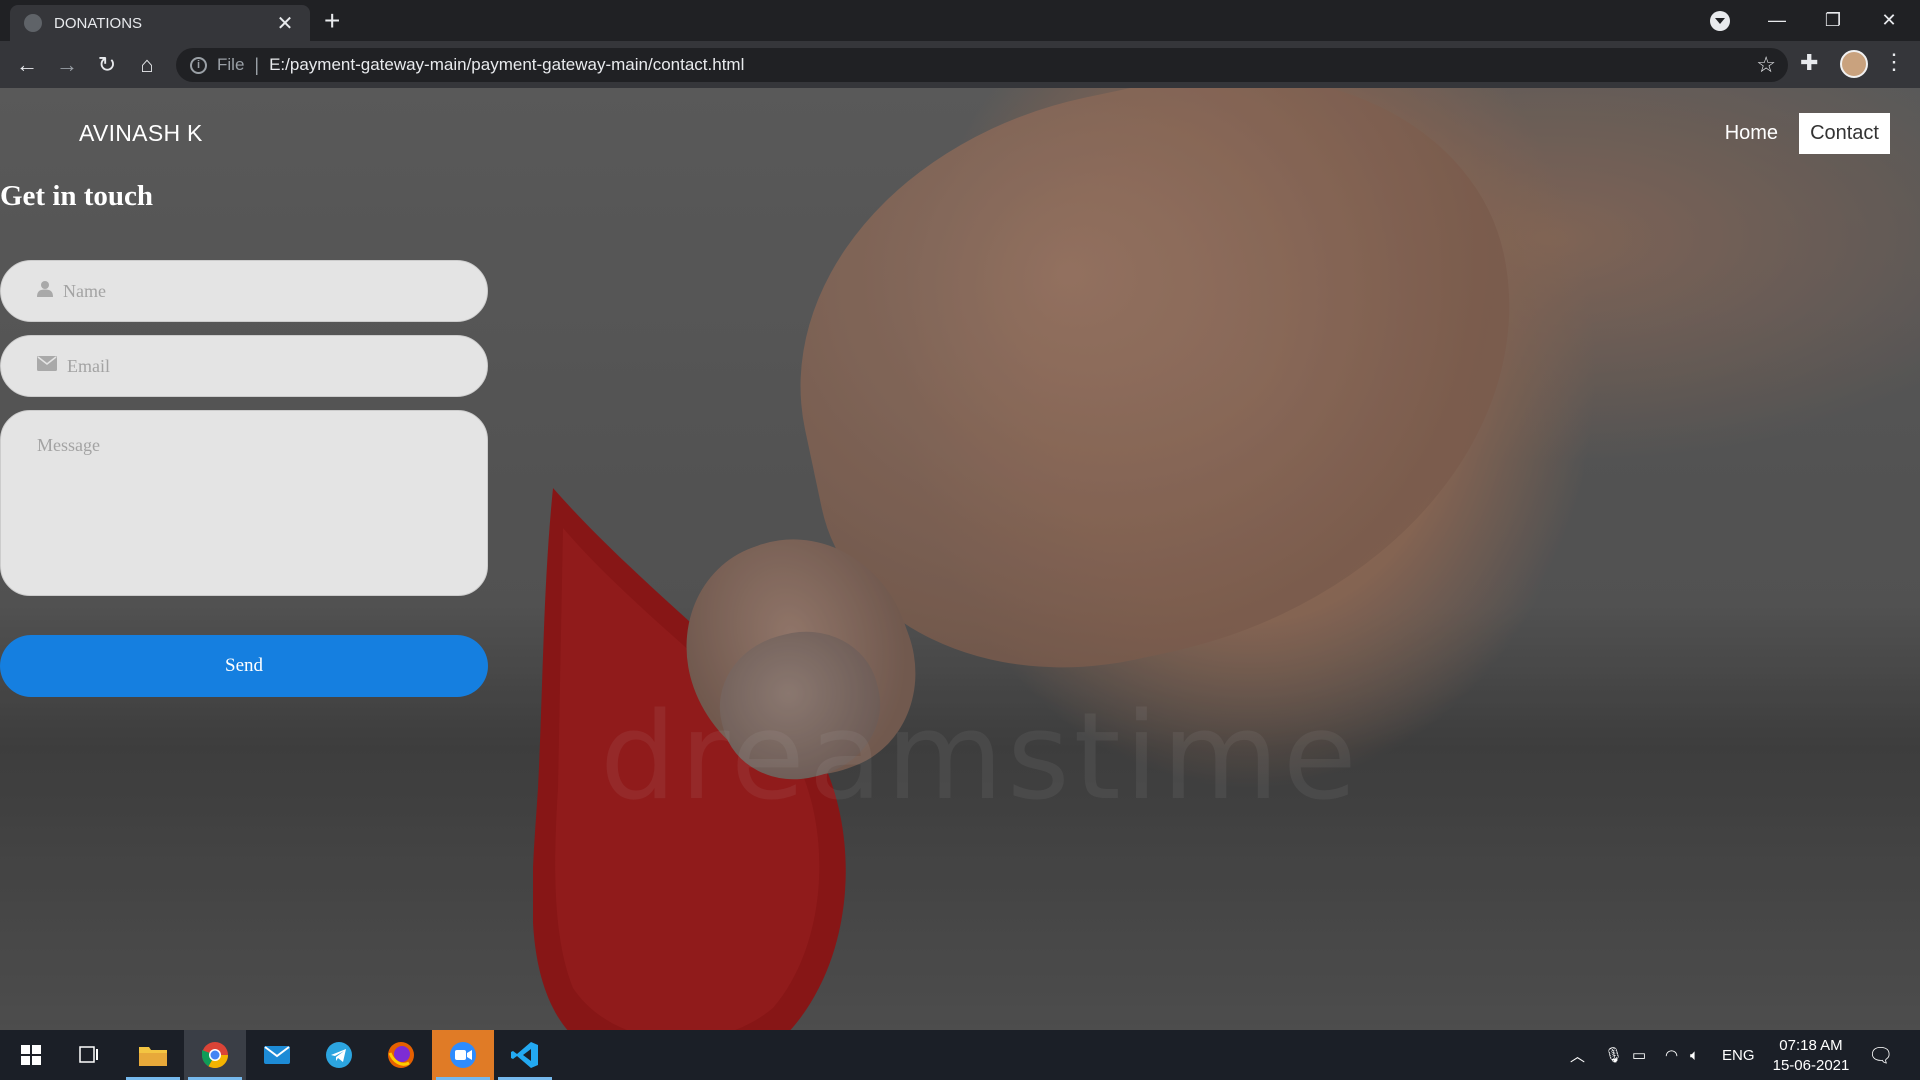  What do you see at coordinates (1880, 1055) in the screenshot?
I see `notifications-icon: 🗨︎` at bounding box center [1880, 1055].